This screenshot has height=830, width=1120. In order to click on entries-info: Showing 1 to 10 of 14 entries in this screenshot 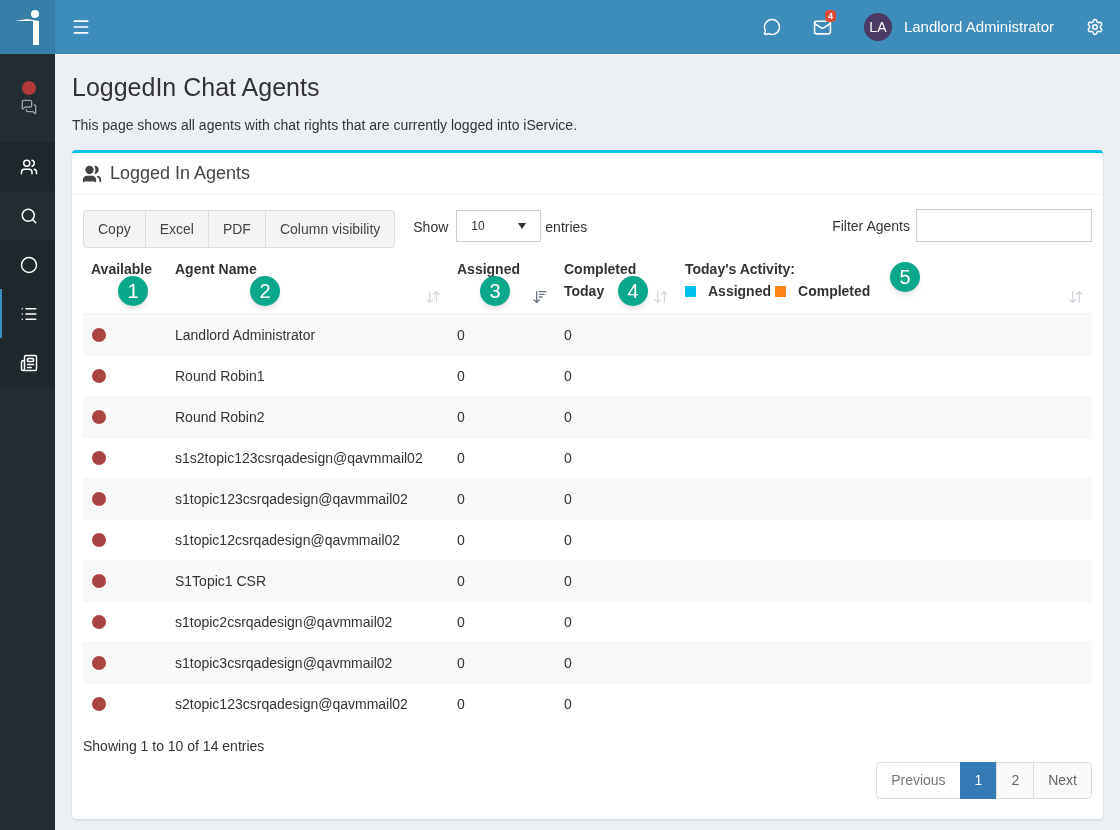, I will do `click(174, 747)`.